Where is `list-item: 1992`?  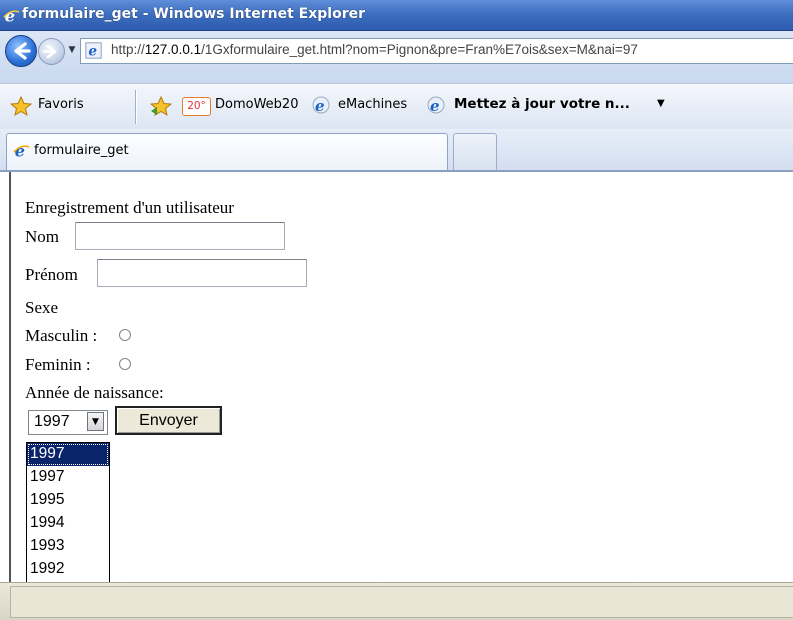
list-item: 1992 is located at coordinates (68, 569).